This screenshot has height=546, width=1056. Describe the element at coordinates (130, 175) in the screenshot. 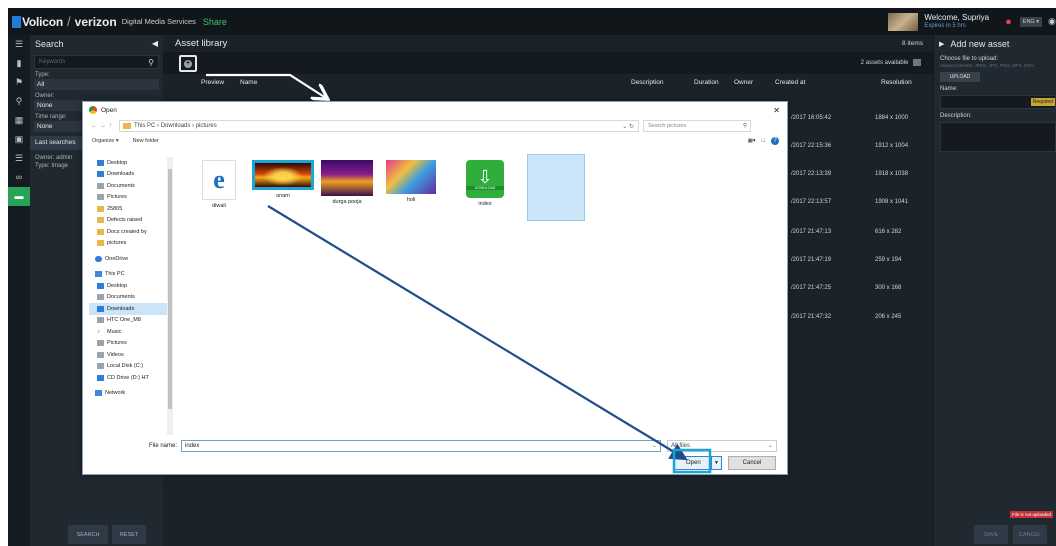

I see `nav-item-downloads: Downloads` at that location.